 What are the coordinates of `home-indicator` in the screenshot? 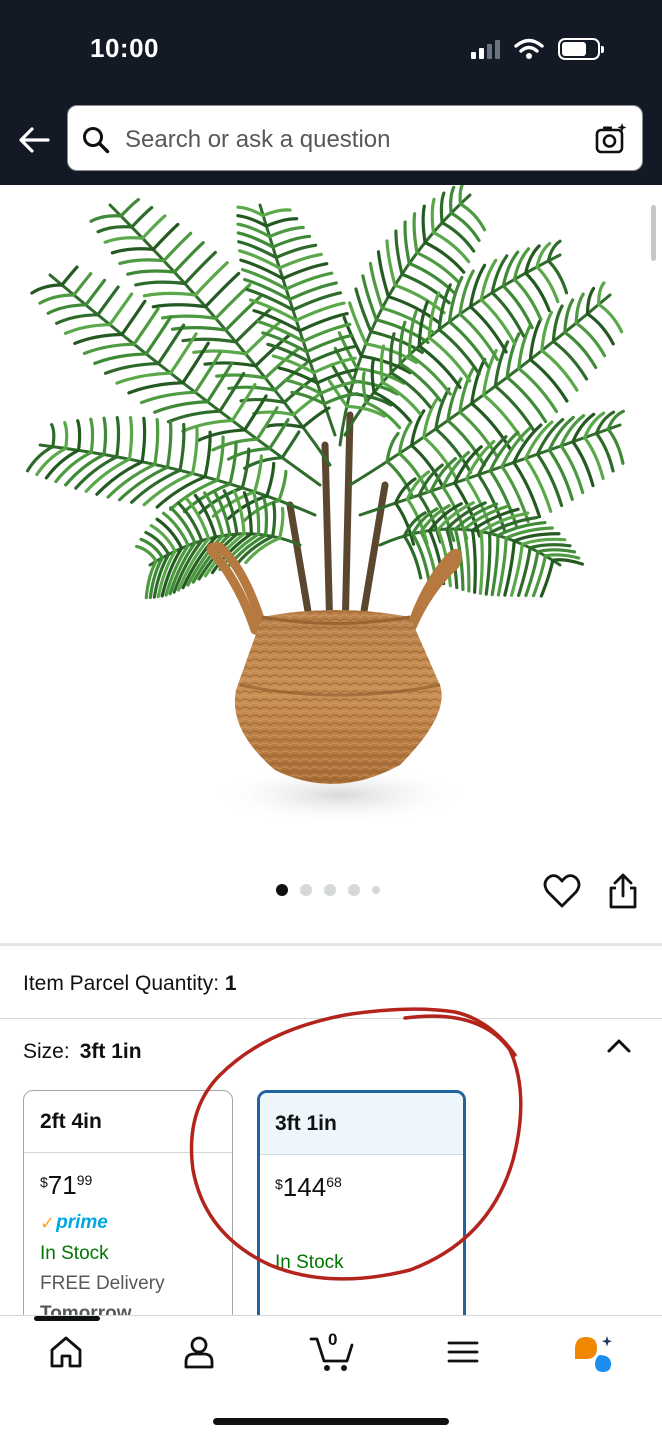 It's located at (331, 1421).